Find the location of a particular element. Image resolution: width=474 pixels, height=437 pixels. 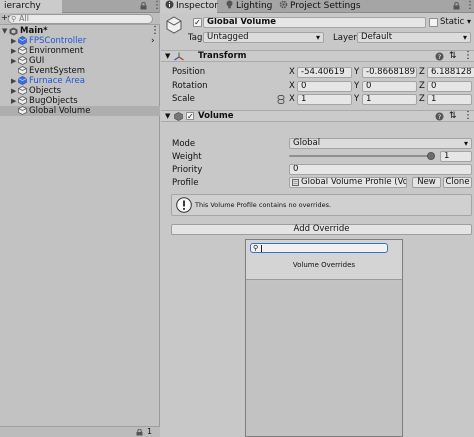

hierarchy-search-bar: +▾ ⚲ All is located at coordinates (80, 19).